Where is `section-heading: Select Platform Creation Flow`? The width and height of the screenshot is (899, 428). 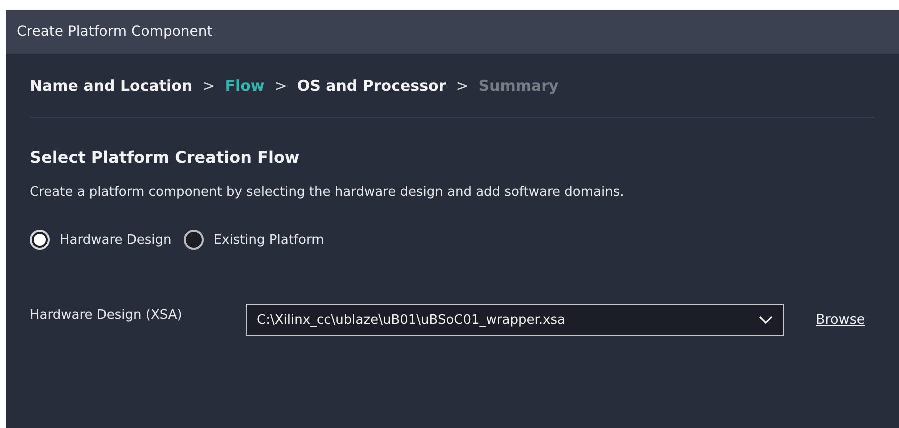
section-heading: Select Platform Creation Flow is located at coordinates (165, 157).